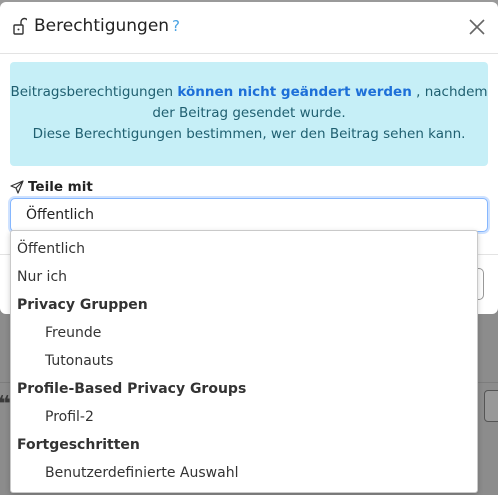 The width and height of the screenshot is (498, 495). What do you see at coordinates (249, 215) in the screenshot?
I see `share-with-select: Öffentlich` at bounding box center [249, 215].